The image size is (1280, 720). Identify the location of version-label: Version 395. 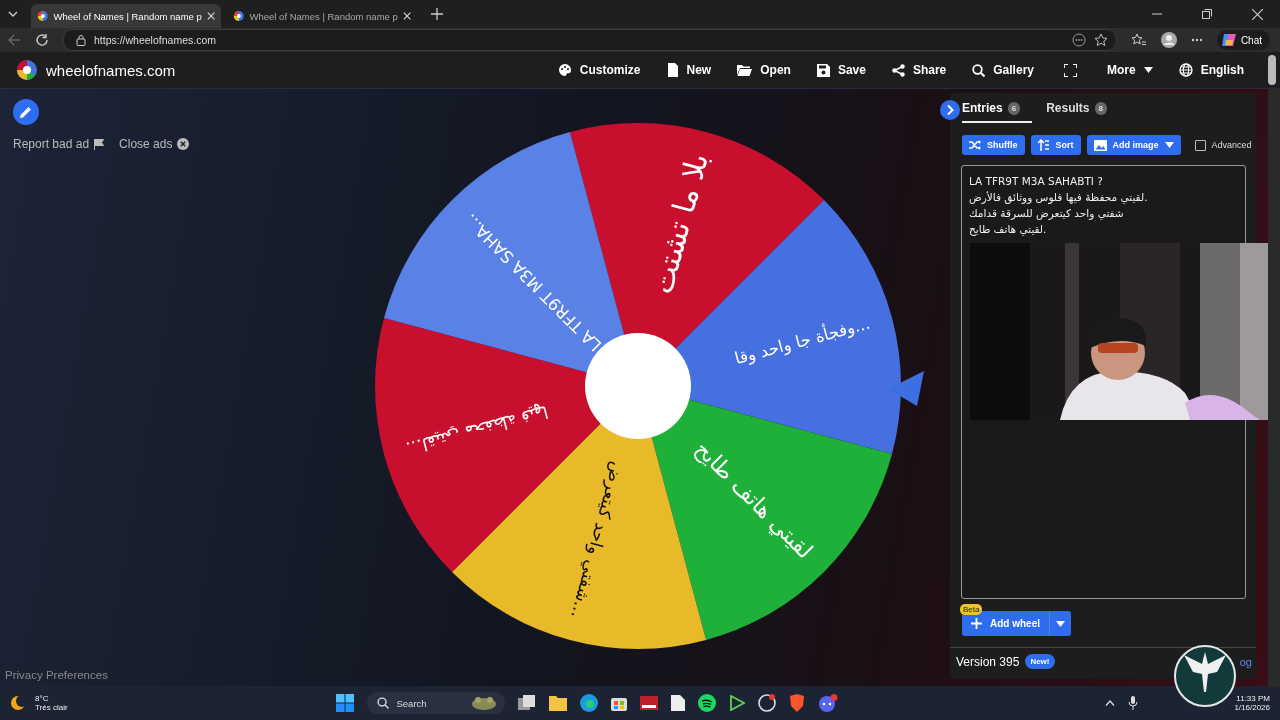
(988, 661).